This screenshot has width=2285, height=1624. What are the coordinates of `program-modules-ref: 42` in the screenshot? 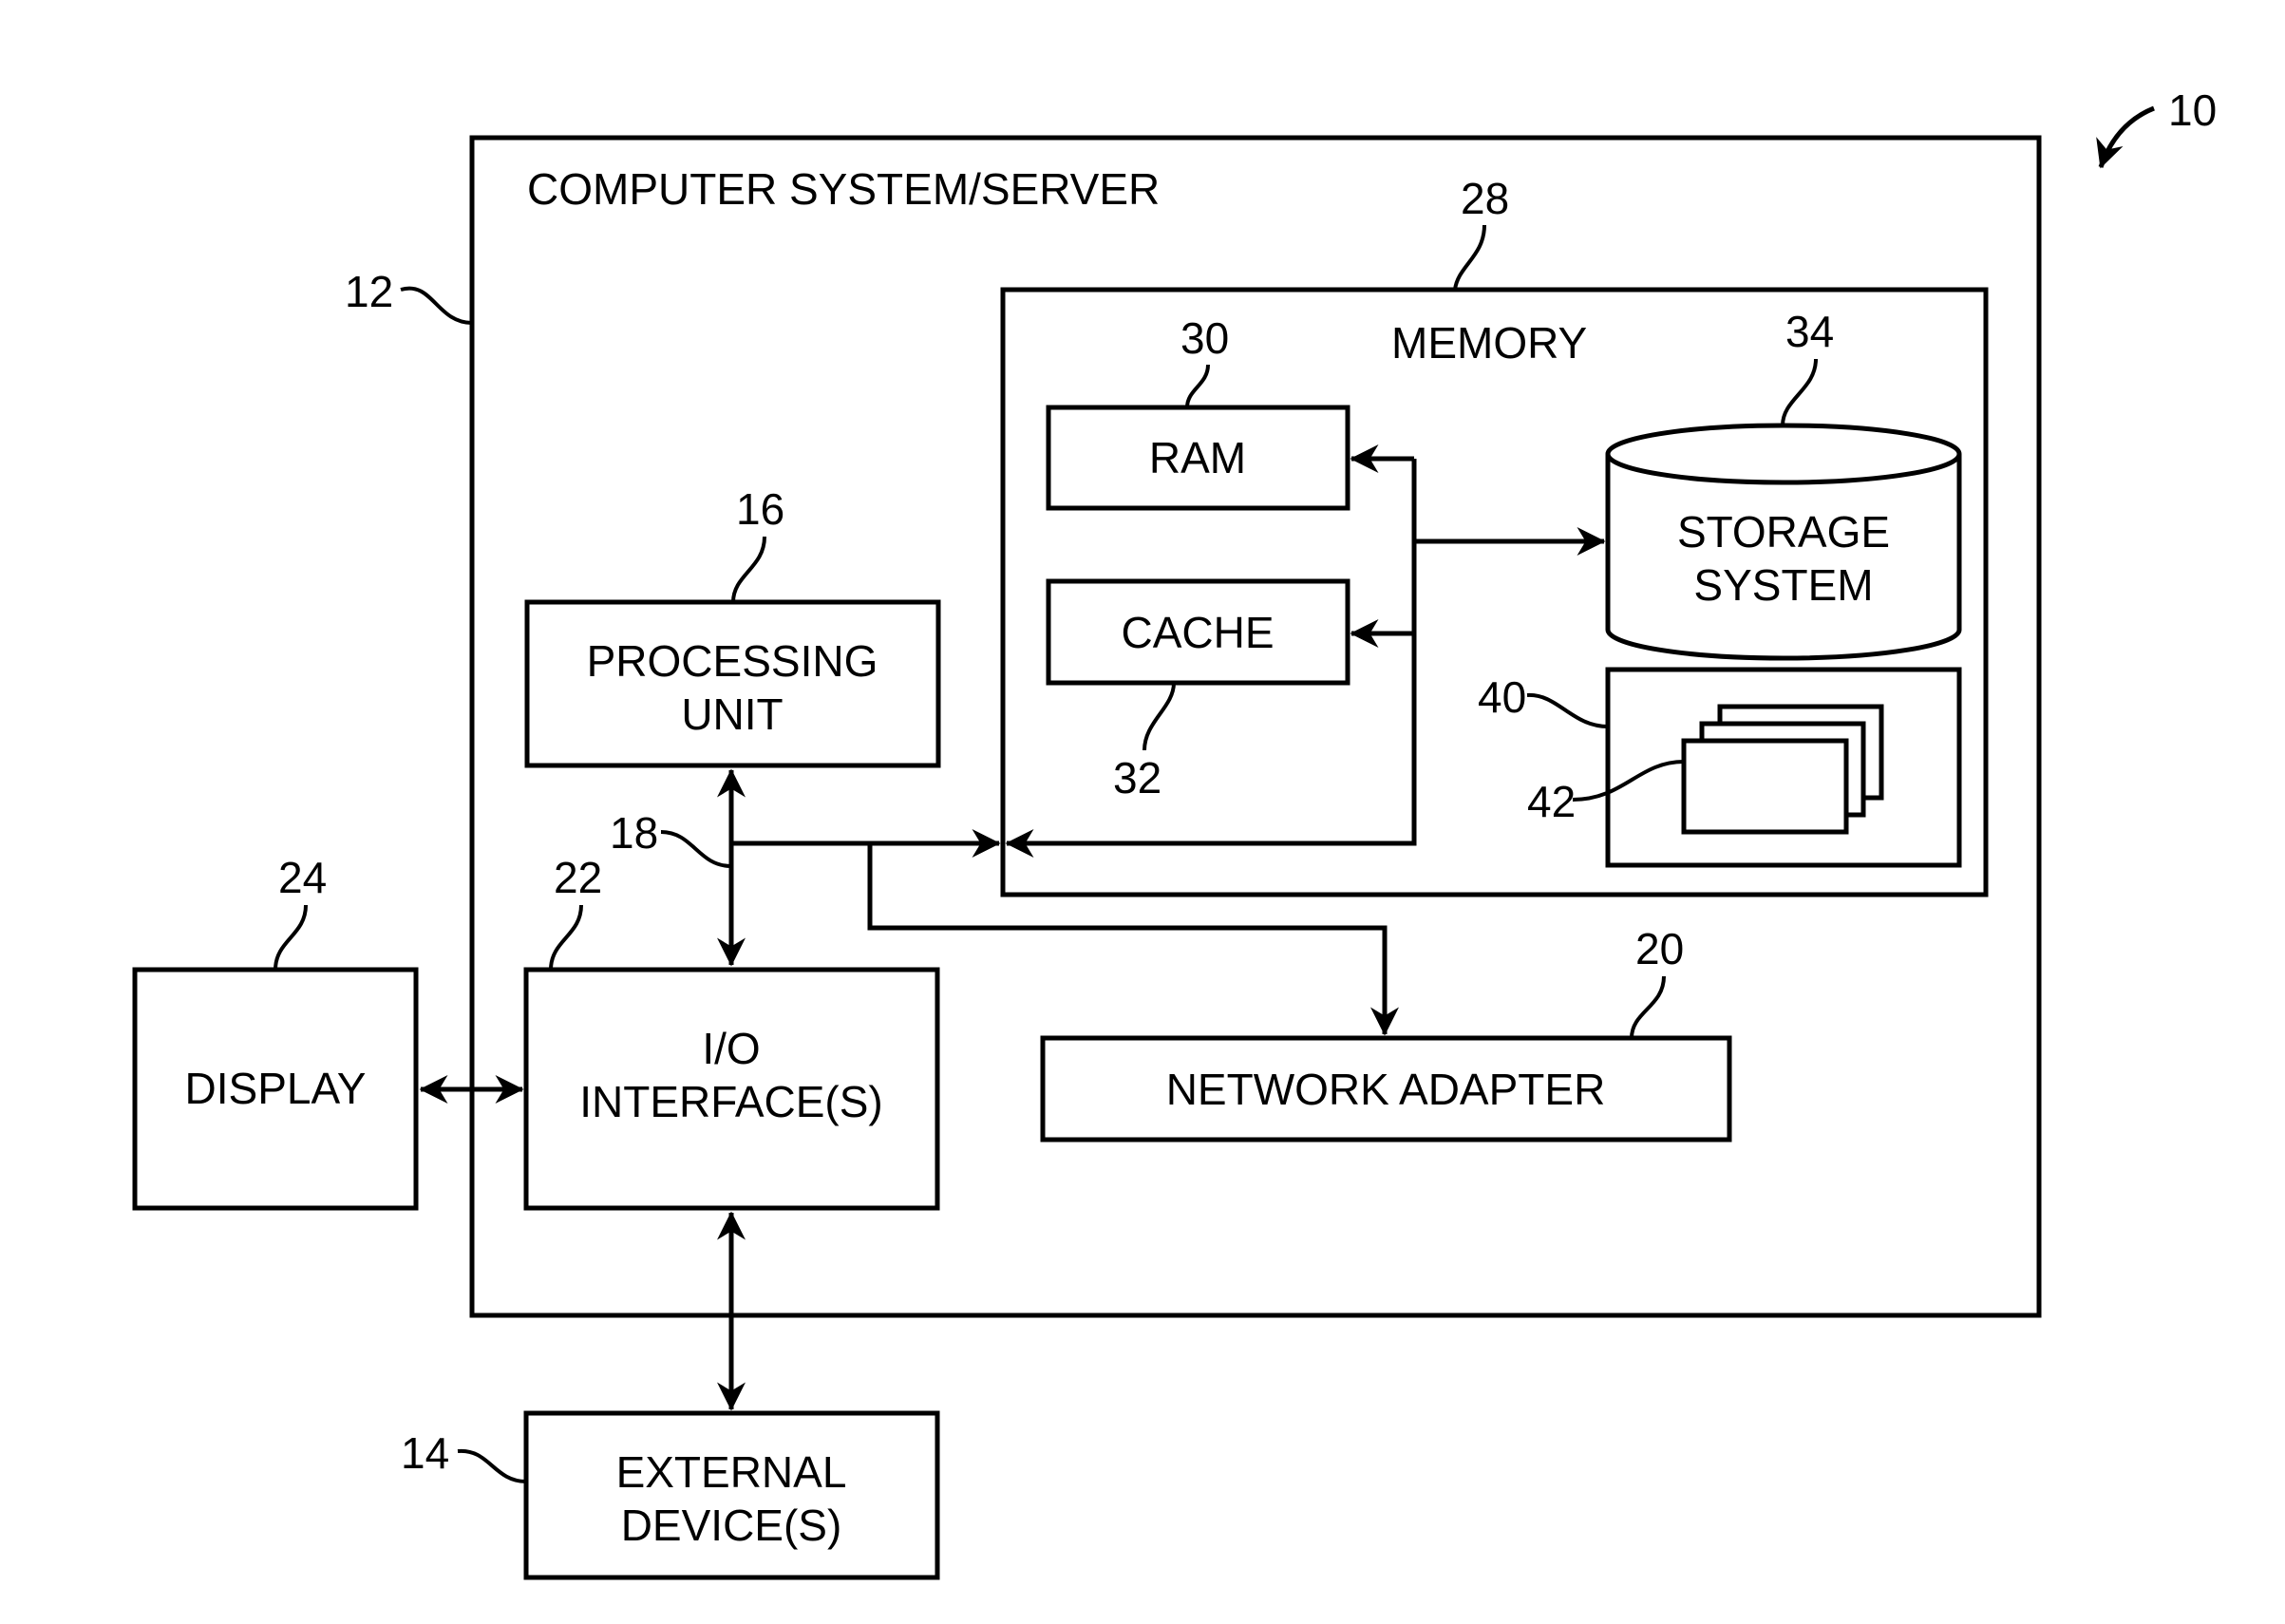 It's located at (1551, 801).